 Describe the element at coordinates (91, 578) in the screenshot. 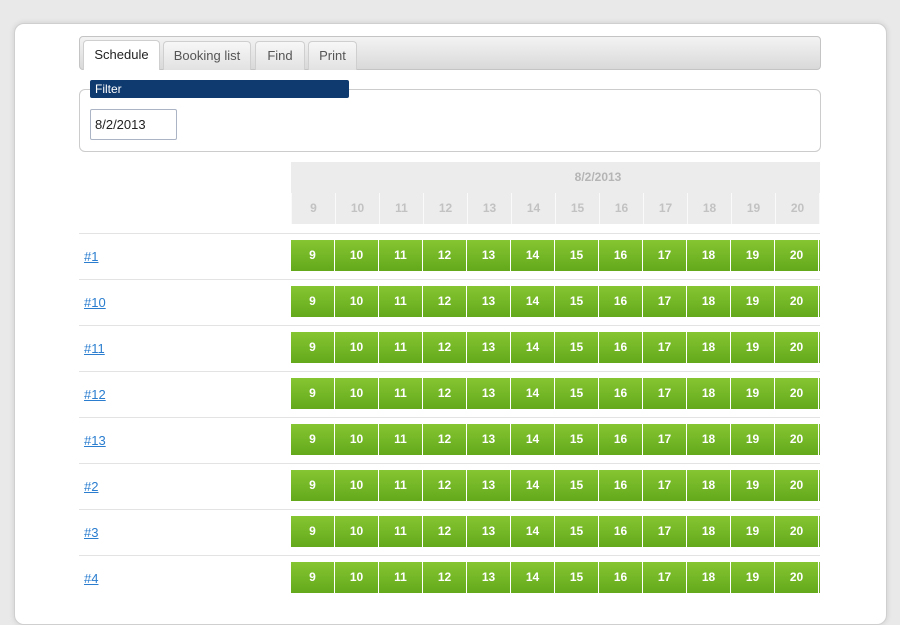

I see `room-link: #4` at that location.